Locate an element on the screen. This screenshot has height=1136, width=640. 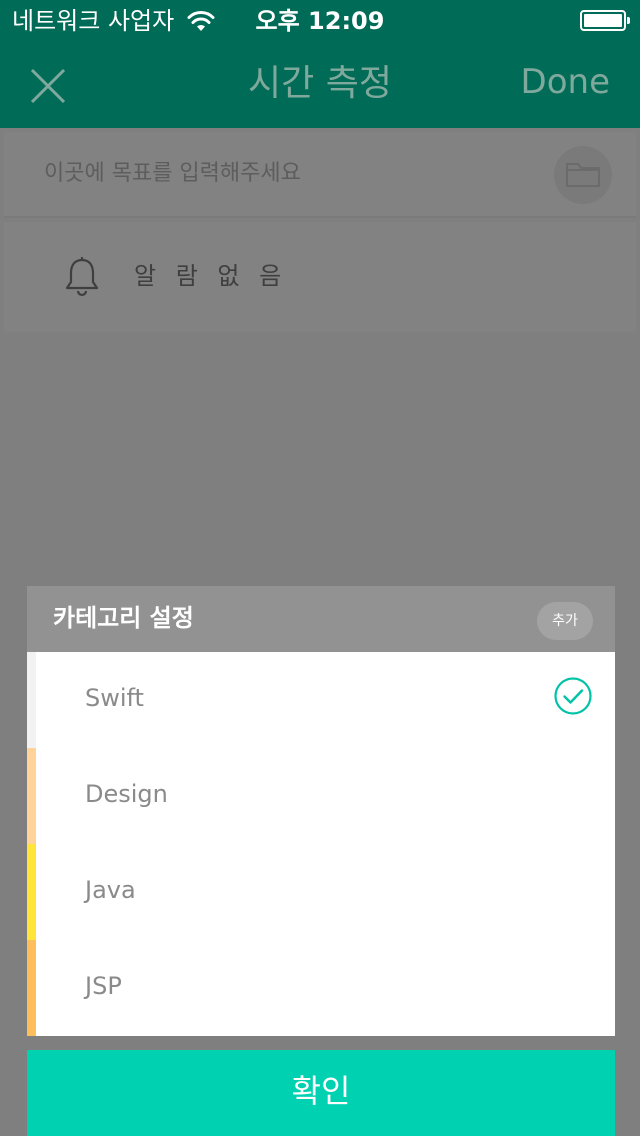
folder-icon is located at coordinates (583, 175).